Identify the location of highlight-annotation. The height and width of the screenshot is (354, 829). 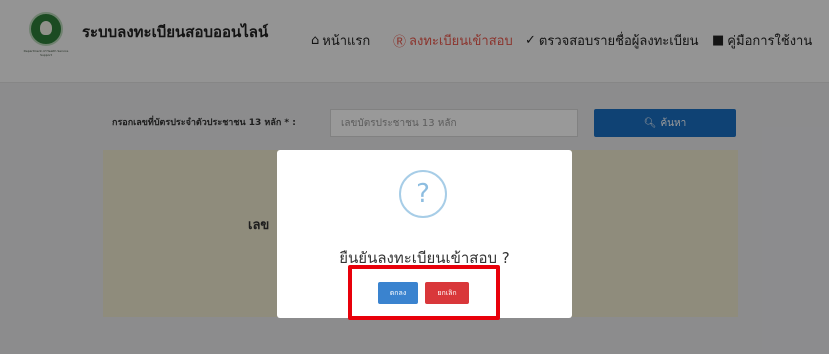
(424, 292).